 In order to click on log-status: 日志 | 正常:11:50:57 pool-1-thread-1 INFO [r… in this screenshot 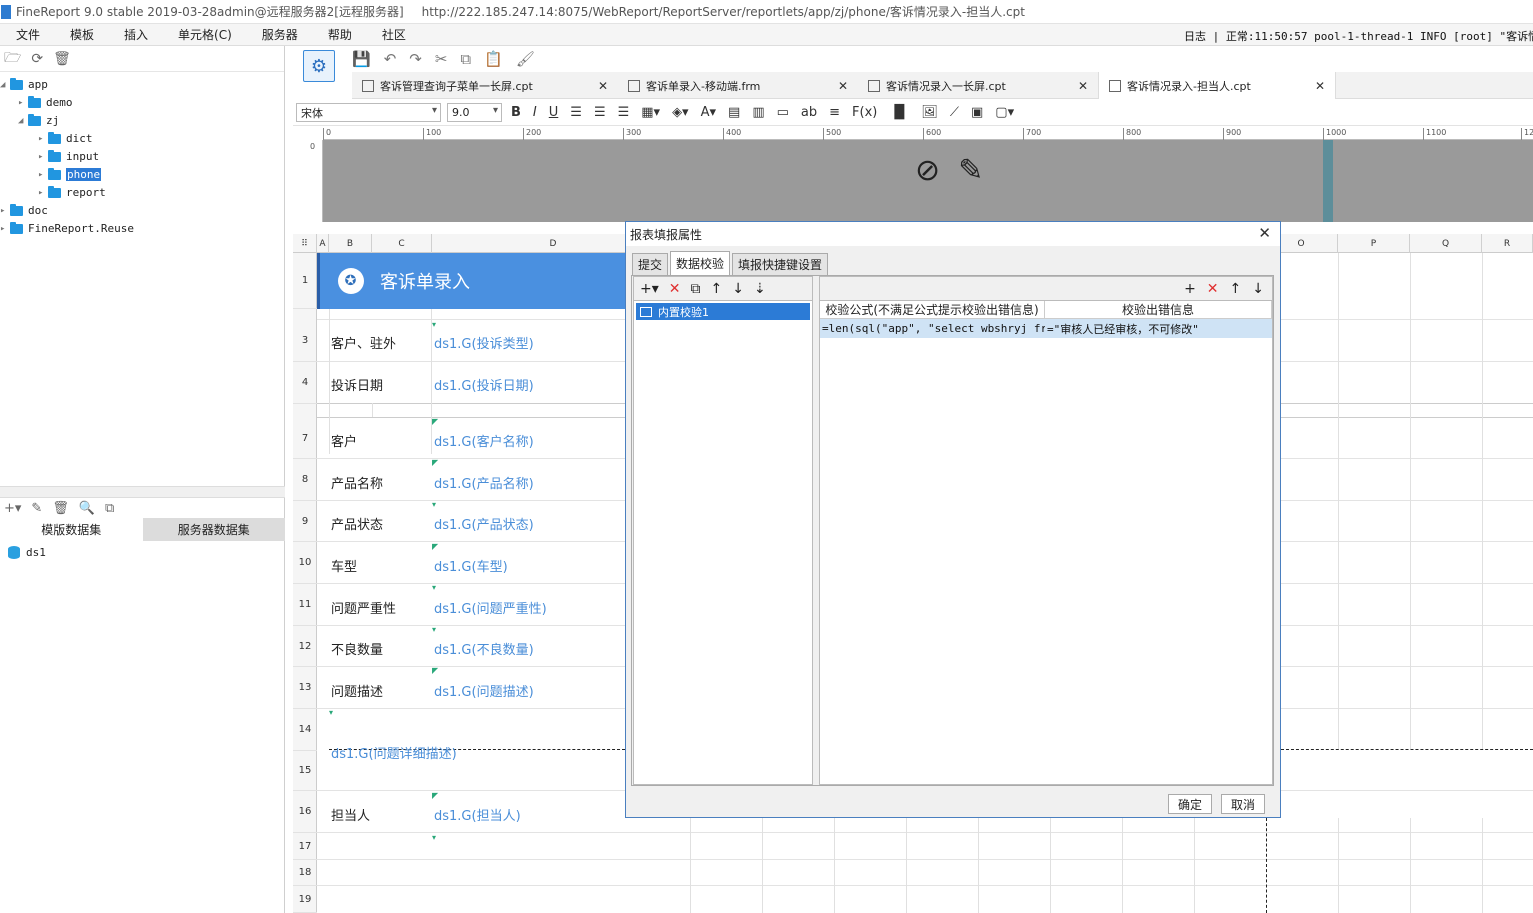, I will do `click(1358, 36)`.